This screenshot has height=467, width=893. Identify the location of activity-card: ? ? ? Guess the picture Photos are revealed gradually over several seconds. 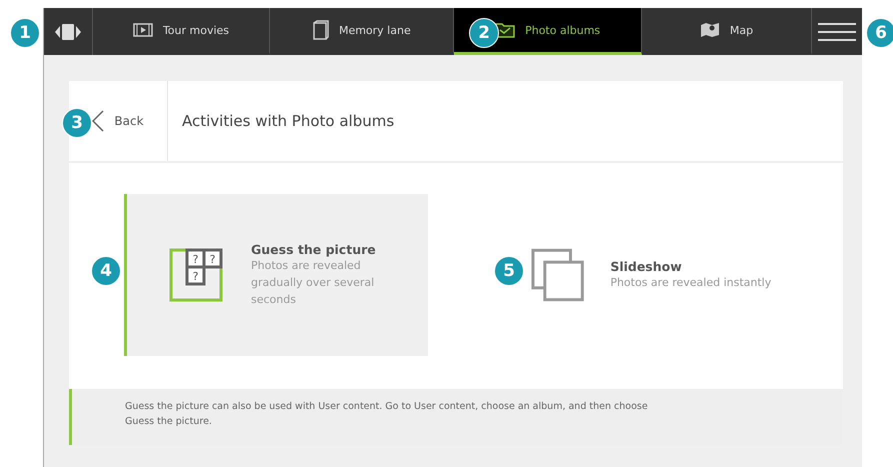
(276, 275).